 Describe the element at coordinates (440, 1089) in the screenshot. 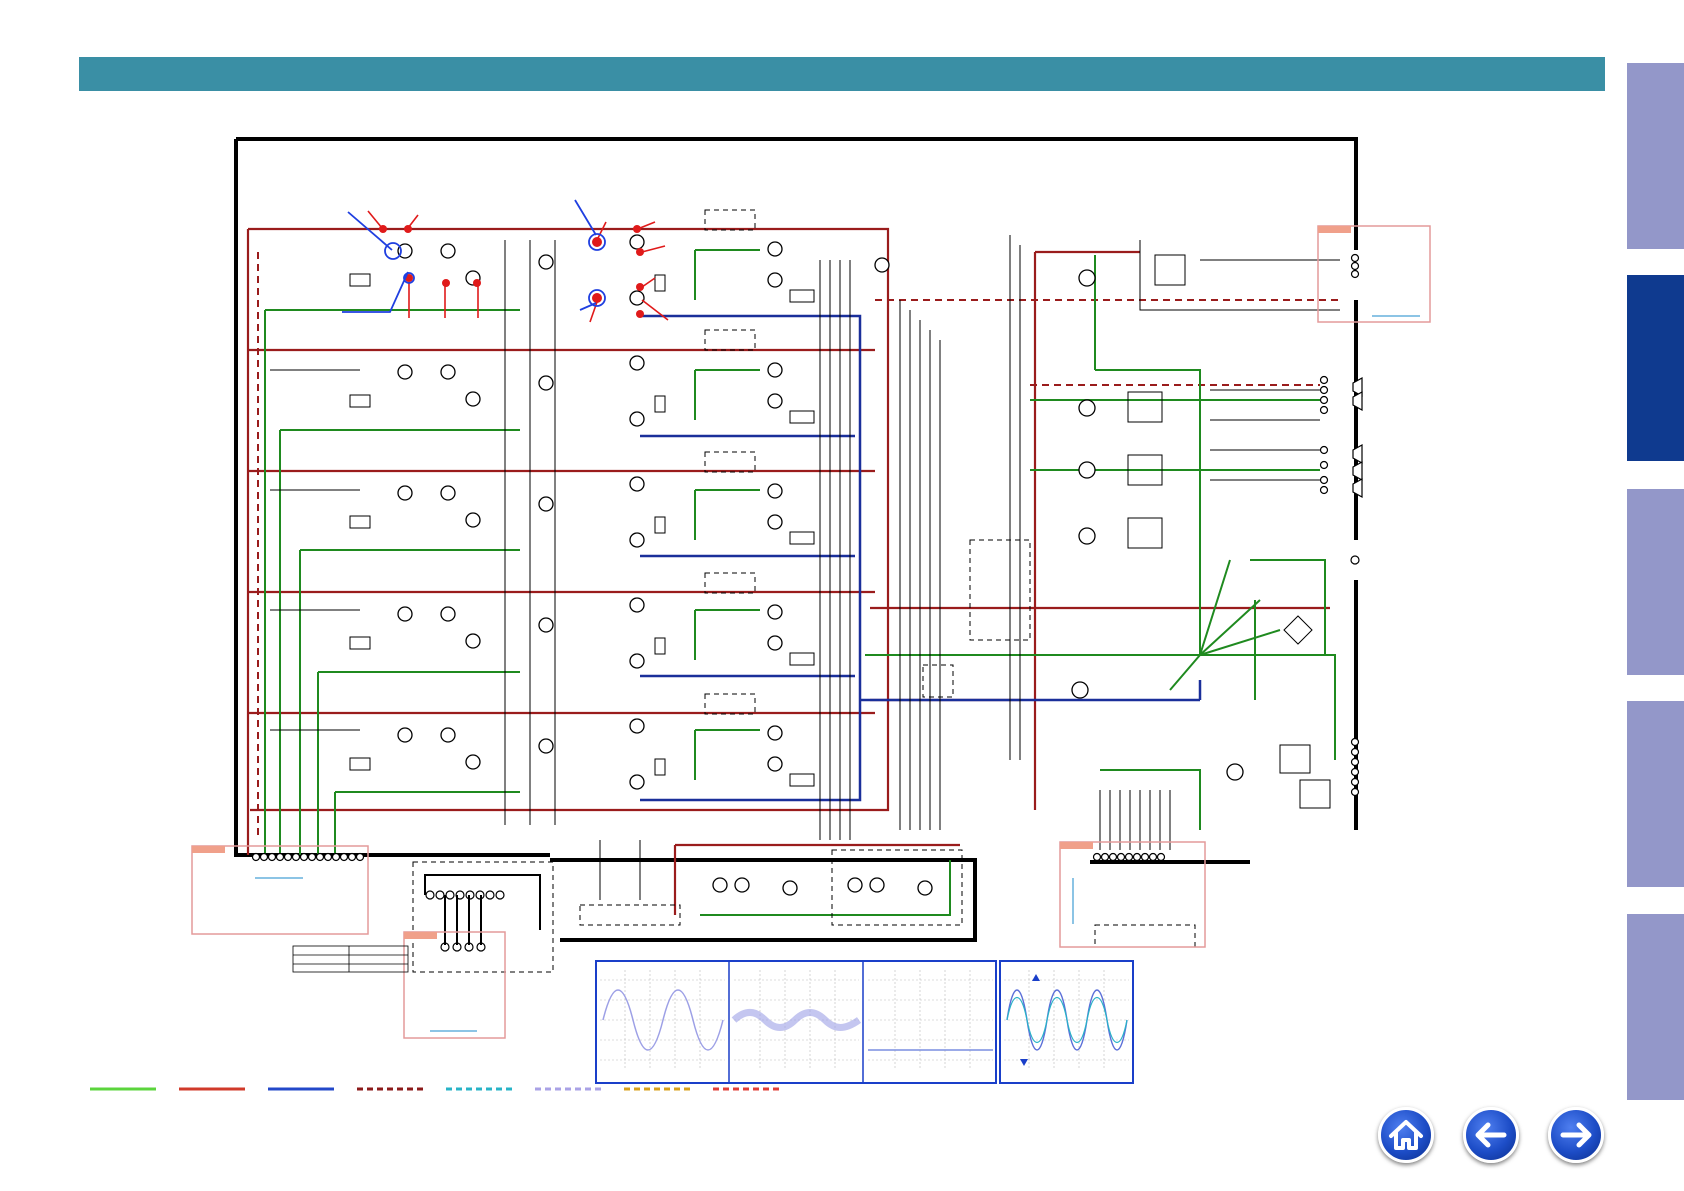

I see `wire-color-legend` at that location.